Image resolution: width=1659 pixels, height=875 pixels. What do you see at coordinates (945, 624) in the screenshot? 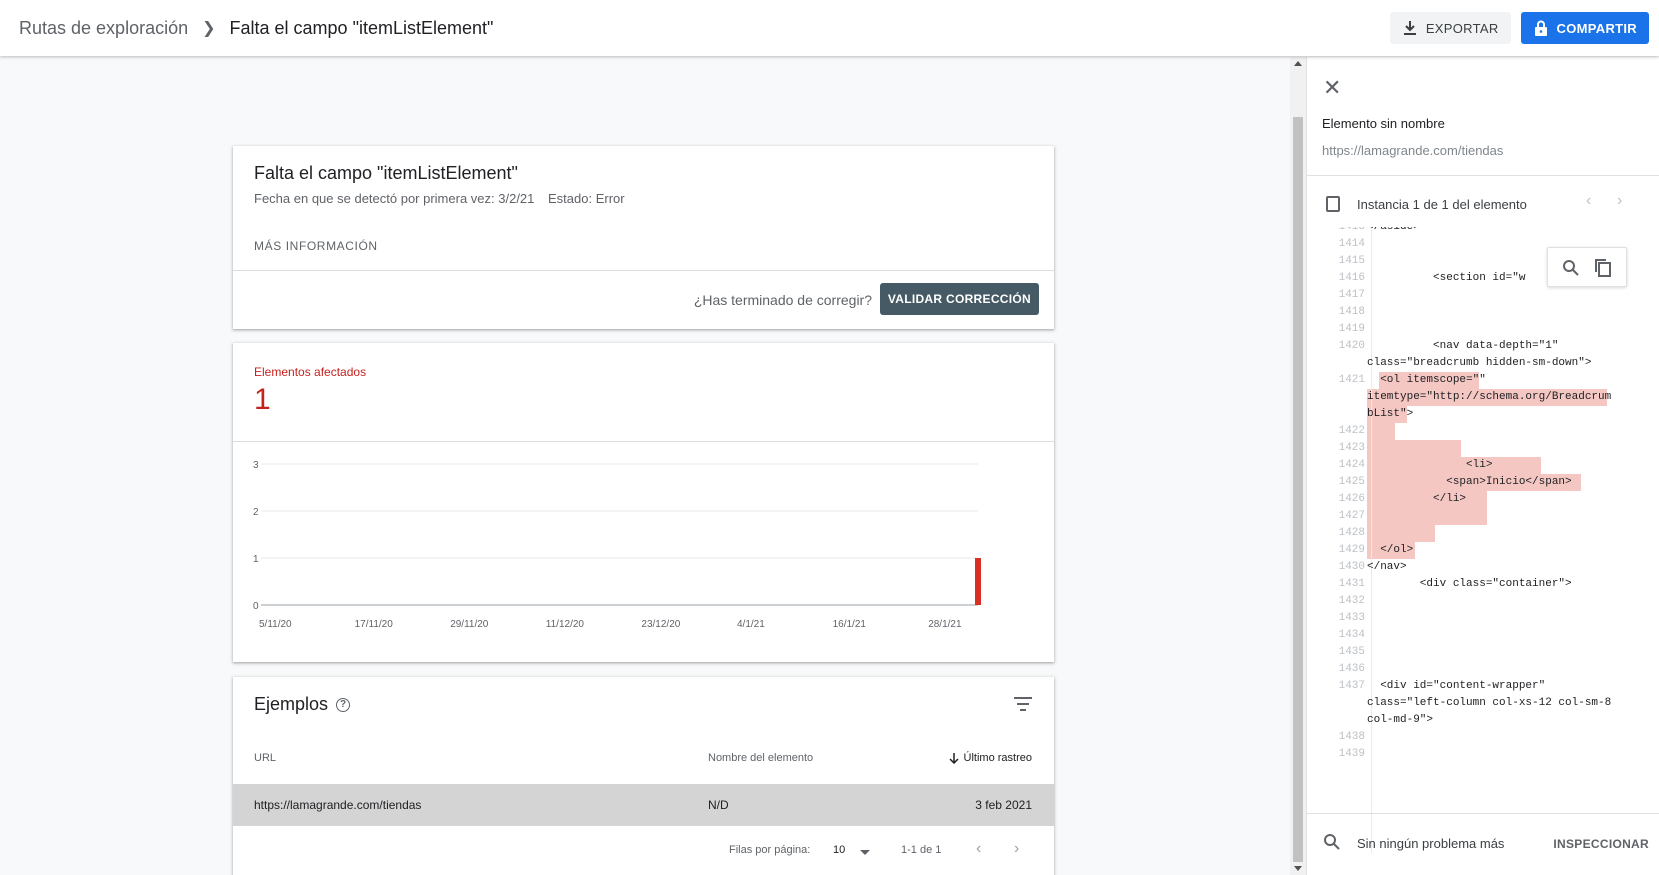
I see `x-tick-label: 28/1/21` at bounding box center [945, 624].